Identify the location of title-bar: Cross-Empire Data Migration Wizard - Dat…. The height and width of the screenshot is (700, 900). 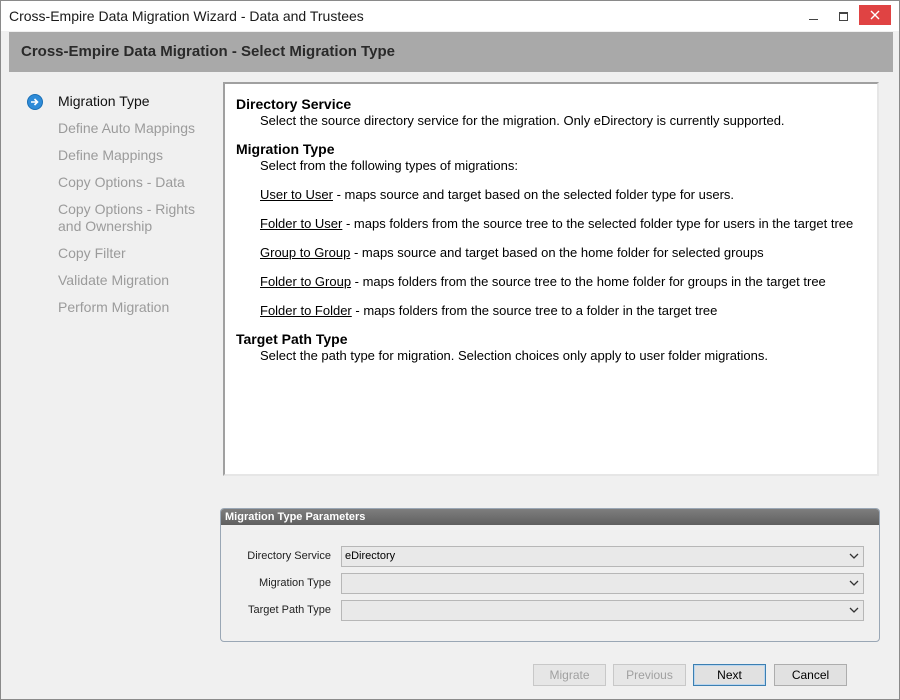
(450, 16).